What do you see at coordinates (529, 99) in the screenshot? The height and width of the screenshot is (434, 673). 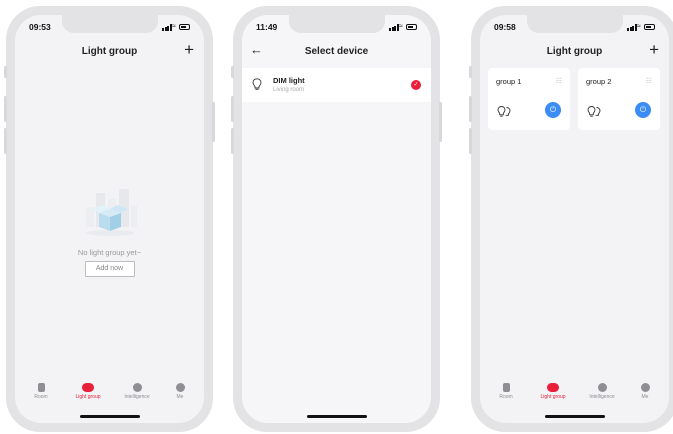 I see `group-card-1: group 1 ☷ ⏻` at bounding box center [529, 99].